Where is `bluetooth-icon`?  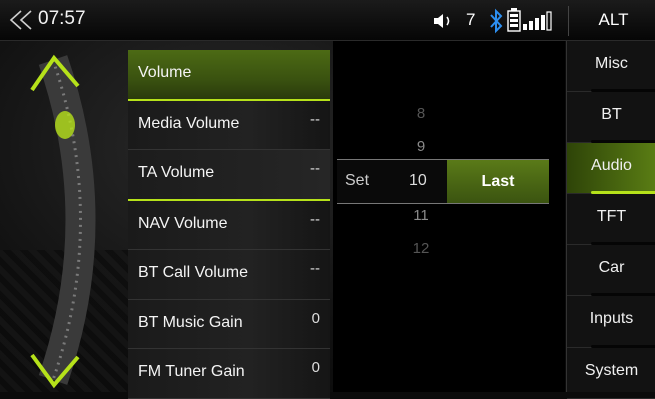
bluetooth-icon is located at coordinates (496, 21).